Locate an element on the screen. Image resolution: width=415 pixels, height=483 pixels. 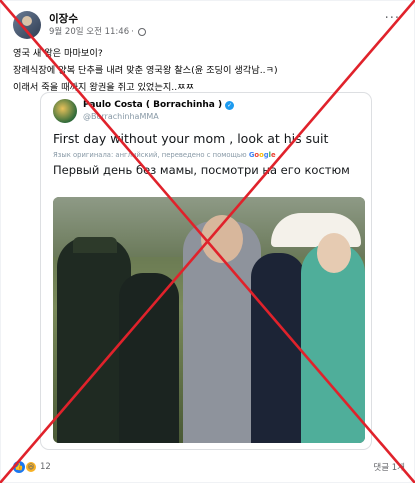
google-logo: Google is located at coordinates (262, 155).